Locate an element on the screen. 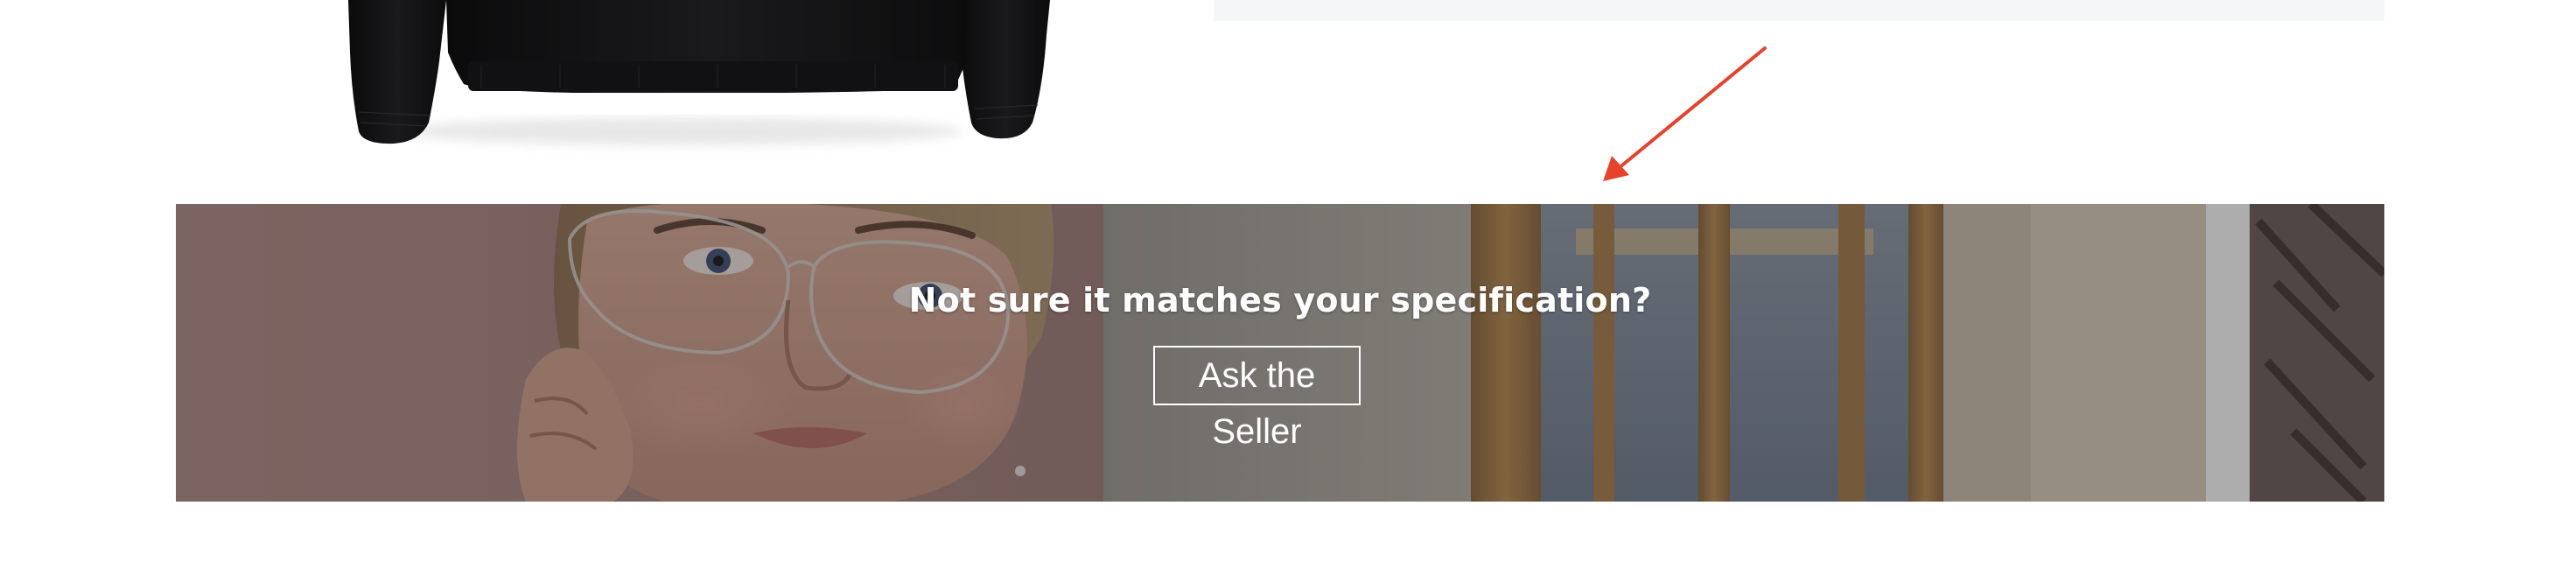 This screenshot has height=576, width=2576. black-sweatshirt-photo is located at coordinates (699, 72).